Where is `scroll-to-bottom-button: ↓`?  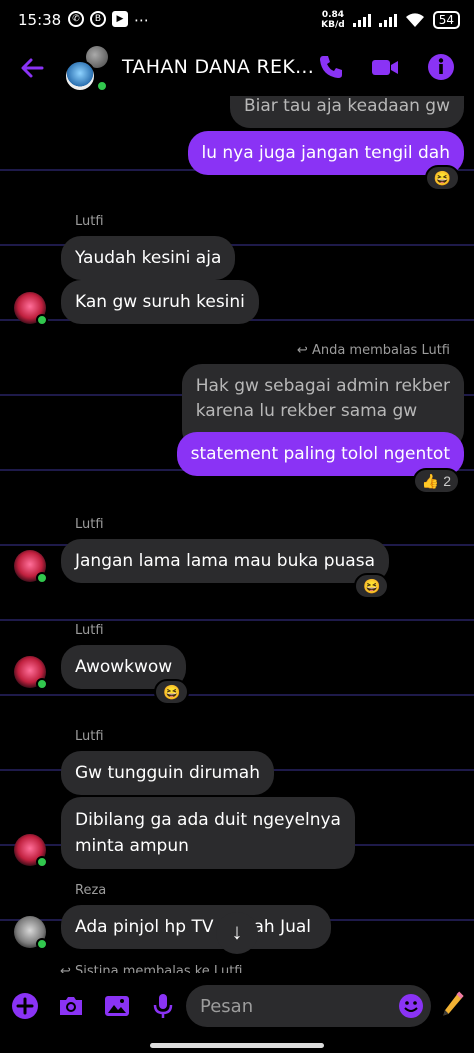 scroll-to-bottom-button: ↓ is located at coordinates (237, 933).